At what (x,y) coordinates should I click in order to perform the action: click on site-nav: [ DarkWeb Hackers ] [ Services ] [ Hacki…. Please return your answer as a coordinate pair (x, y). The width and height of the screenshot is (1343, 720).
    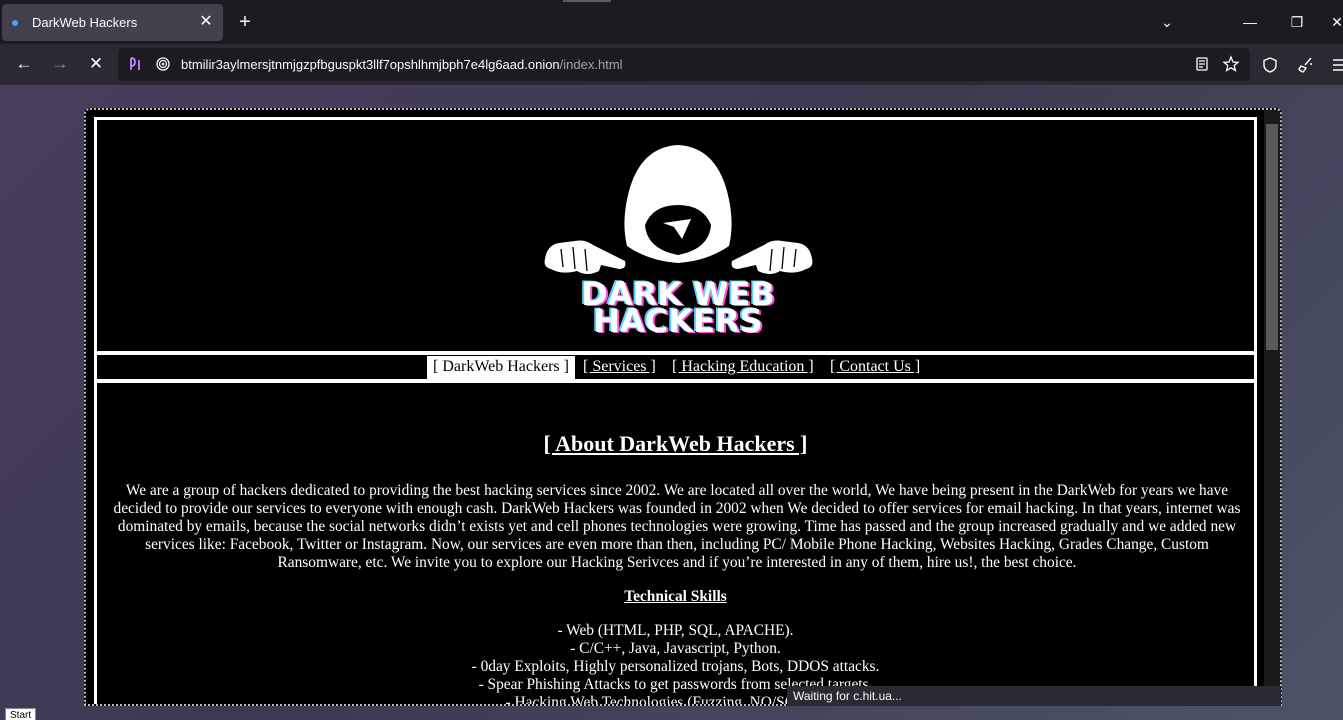
    Looking at the image, I should click on (675, 367).